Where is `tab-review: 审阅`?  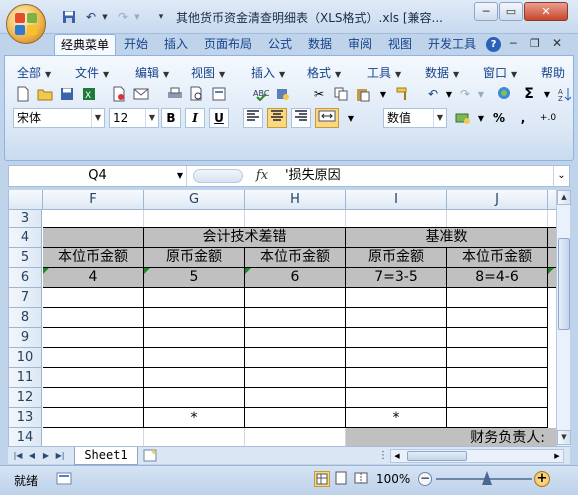
tab-review: 审阅 is located at coordinates (360, 45).